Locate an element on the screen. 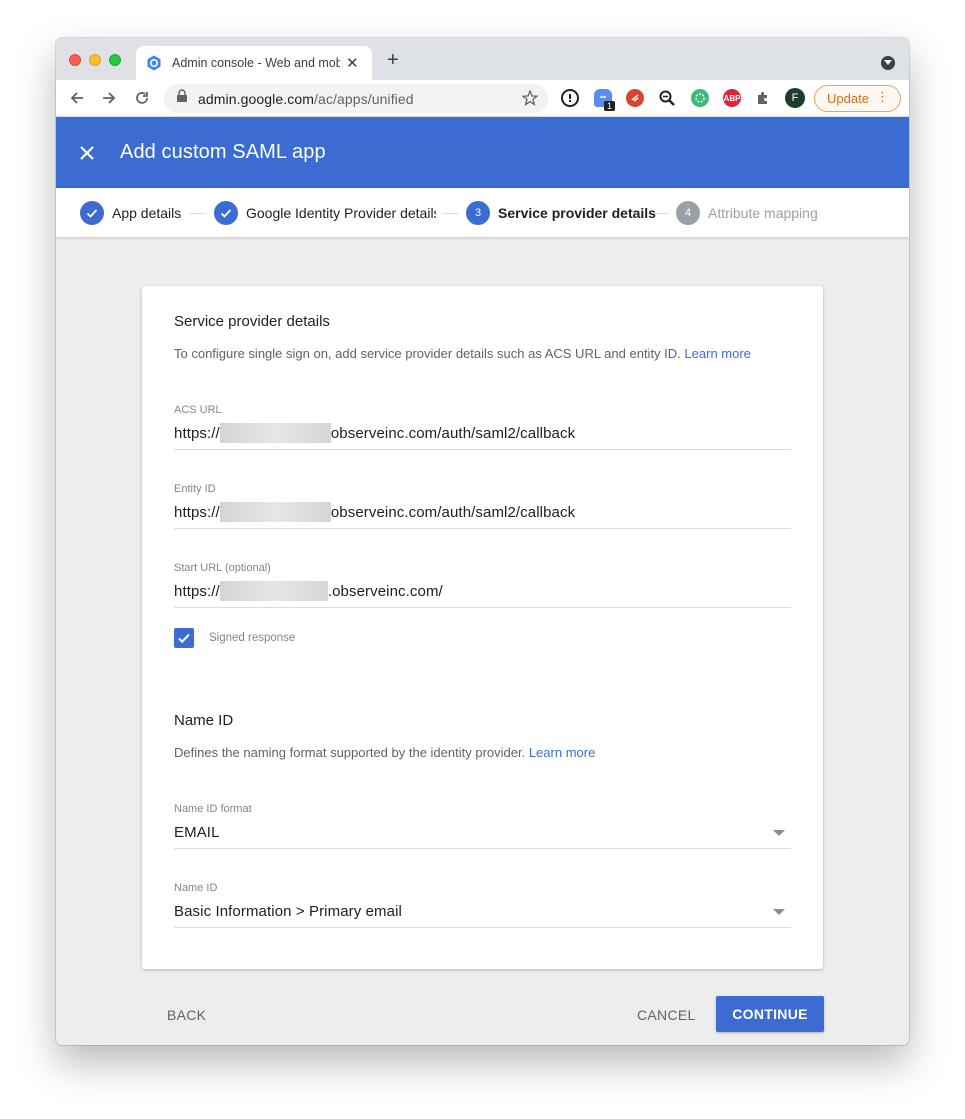  extension-badge: 1 is located at coordinates (610, 106).